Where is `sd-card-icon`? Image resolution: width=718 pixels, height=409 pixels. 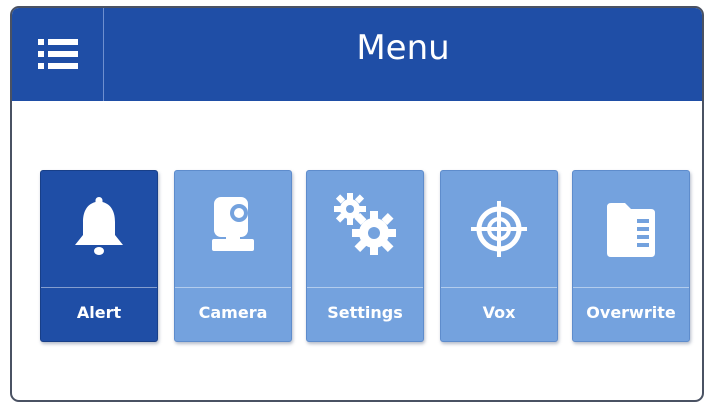 sd-card-icon is located at coordinates (631, 230).